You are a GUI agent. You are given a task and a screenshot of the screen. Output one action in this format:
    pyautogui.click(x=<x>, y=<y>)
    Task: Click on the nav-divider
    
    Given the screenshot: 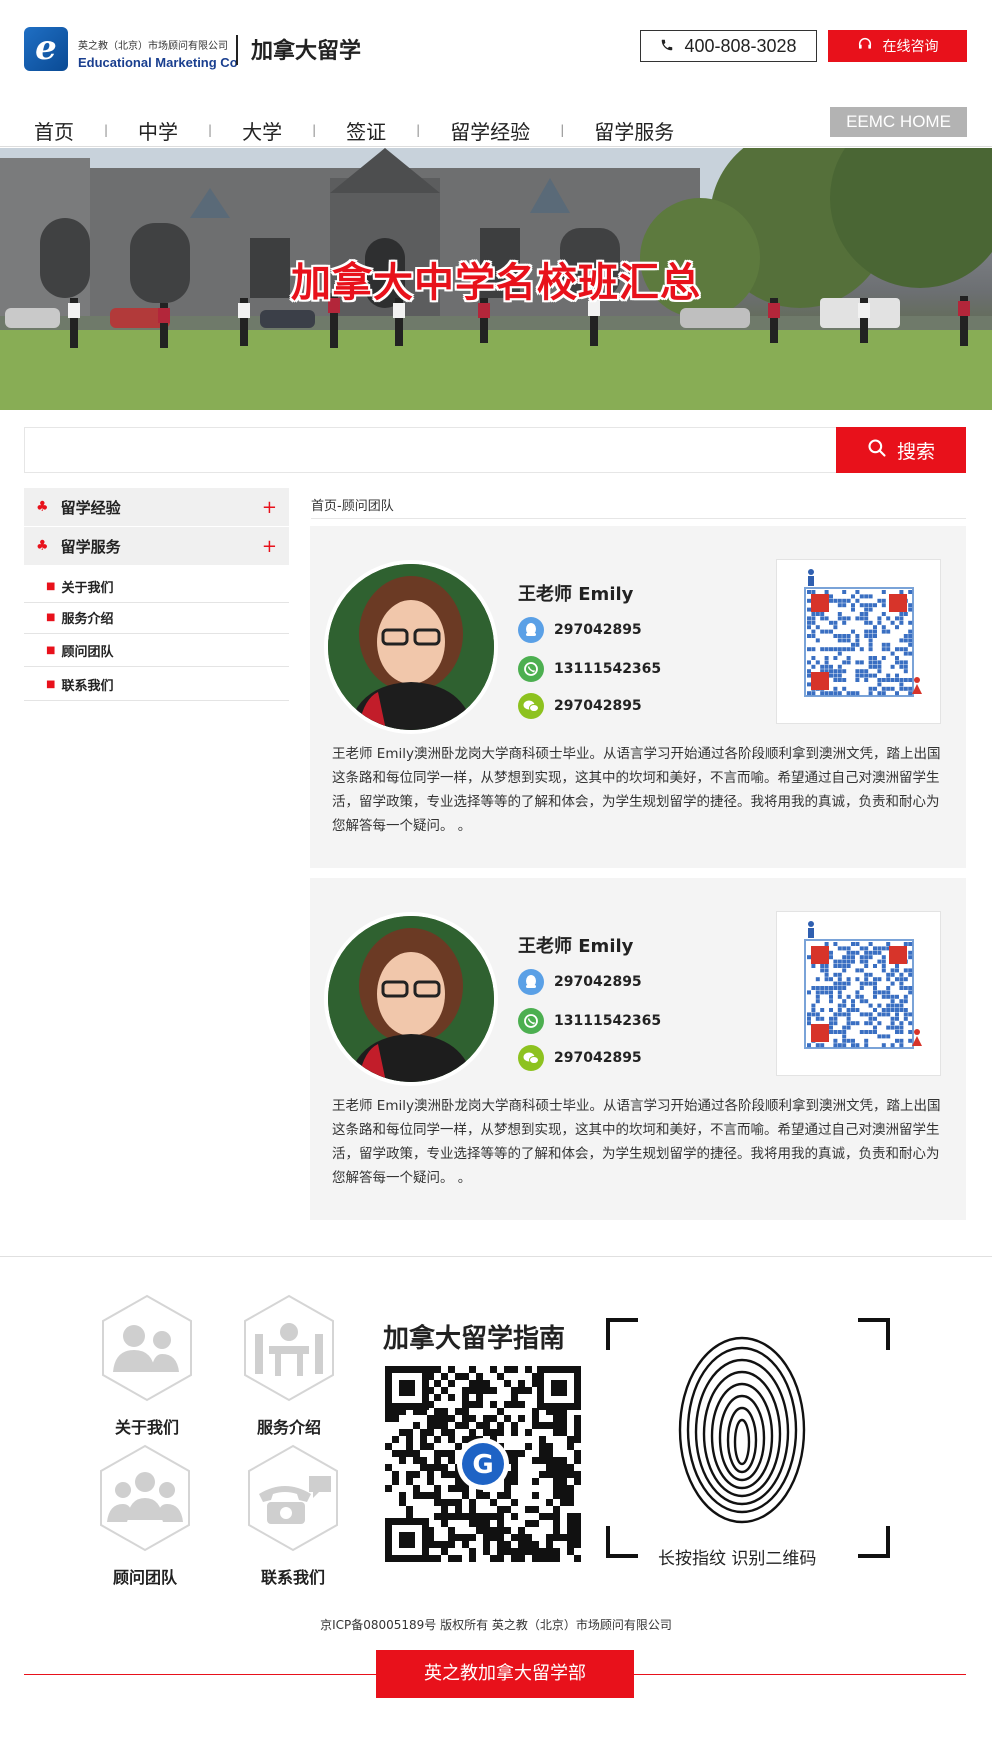 What is the action you would take?
    pyautogui.click(x=496, y=146)
    